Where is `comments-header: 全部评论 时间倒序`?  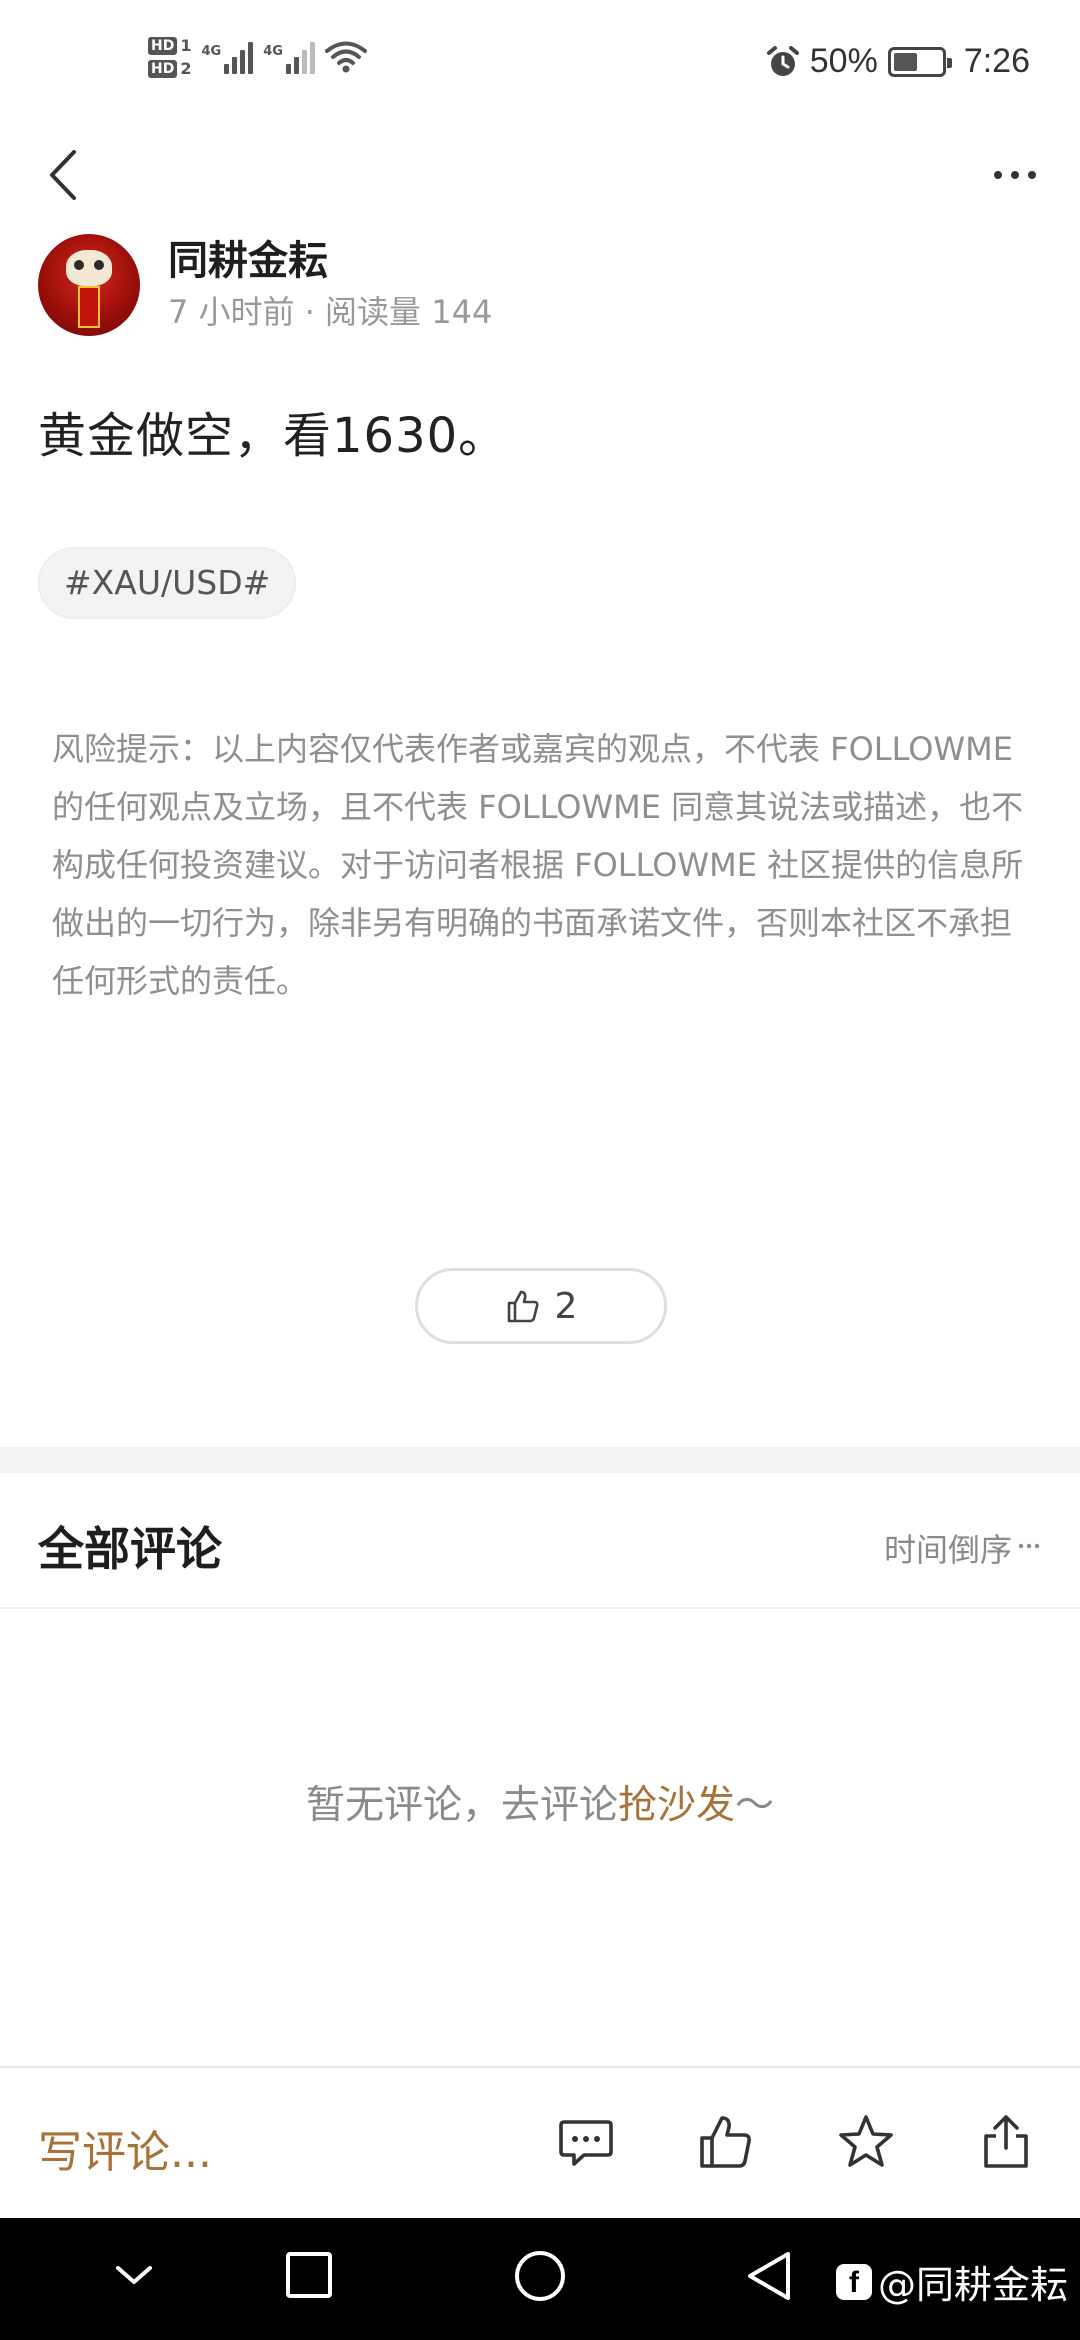 comments-header: 全部评论 时间倒序 is located at coordinates (540, 1541).